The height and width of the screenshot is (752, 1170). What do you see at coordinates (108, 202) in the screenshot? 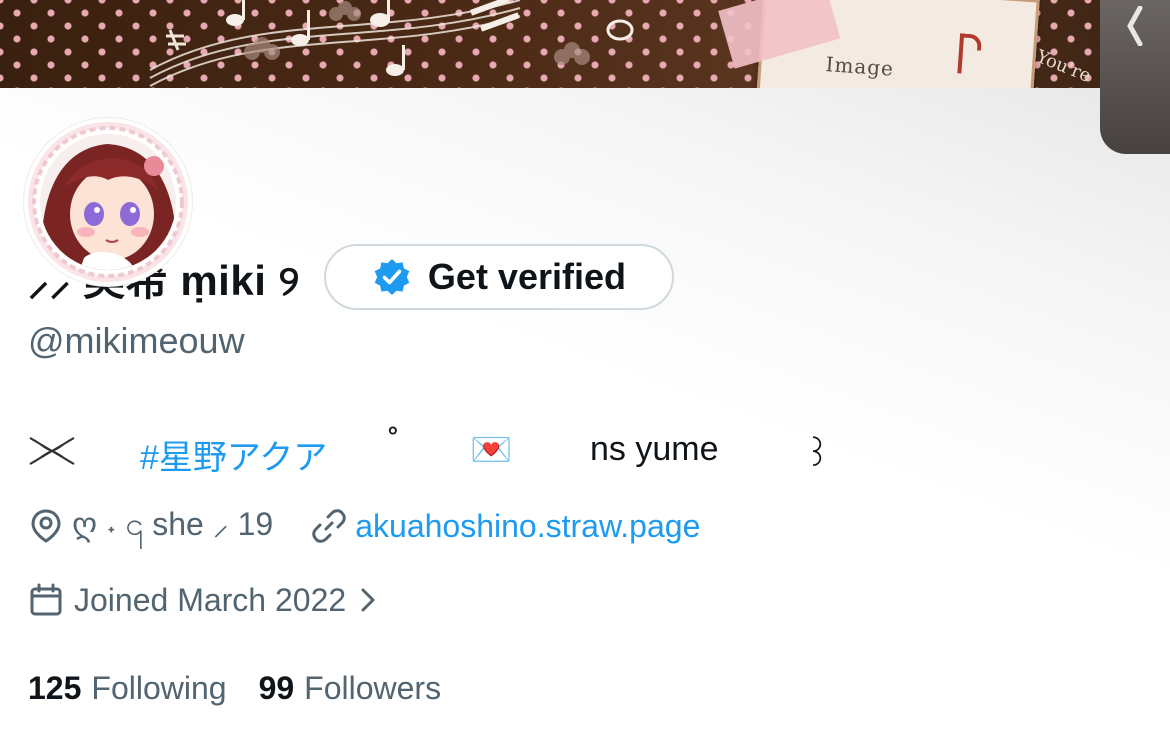
I see `avatar` at bounding box center [108, 202].